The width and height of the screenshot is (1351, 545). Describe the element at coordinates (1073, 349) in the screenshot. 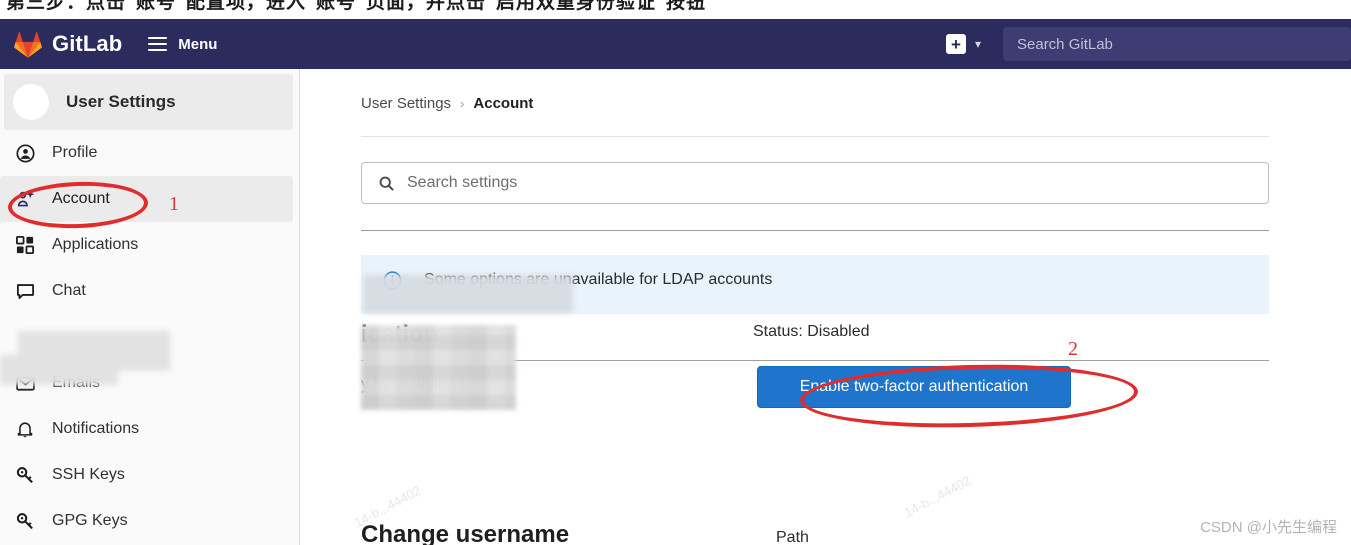

I see `annotation-marker-2: 2` at that location.